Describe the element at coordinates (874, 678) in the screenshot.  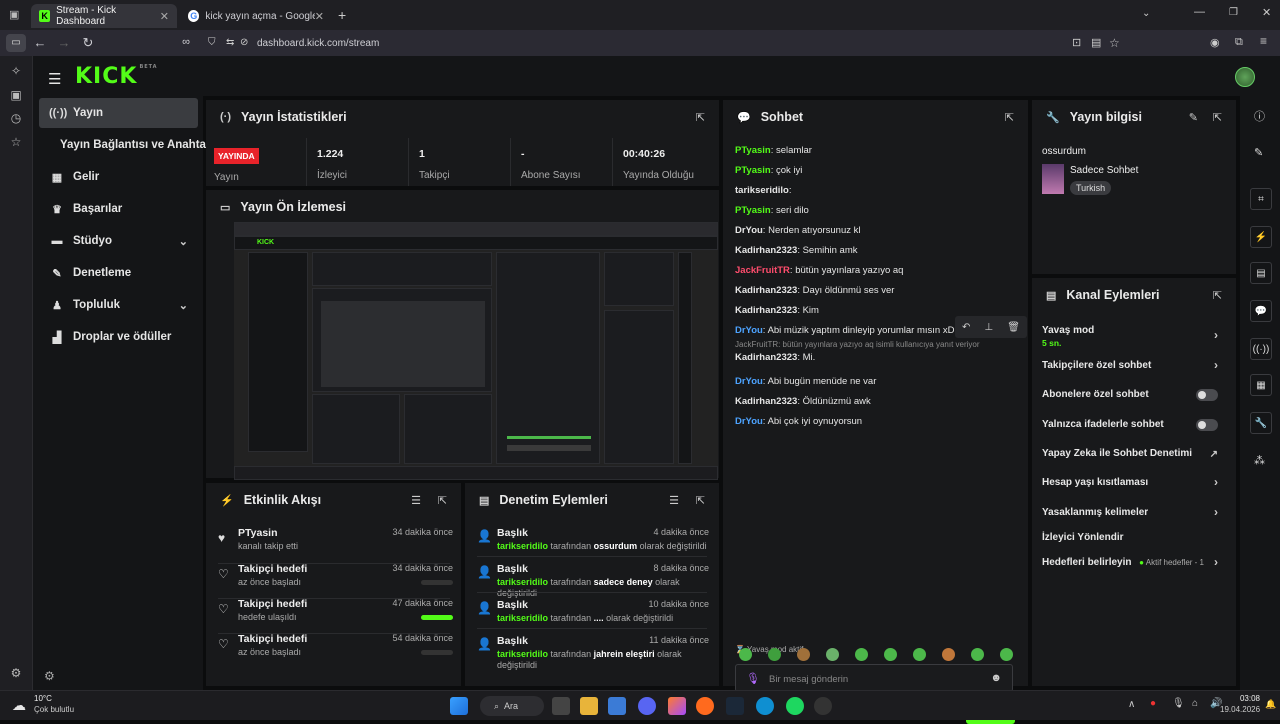
I see `chat-input-box: 🎙 Bir mesaj gönderin ☻` at that location.